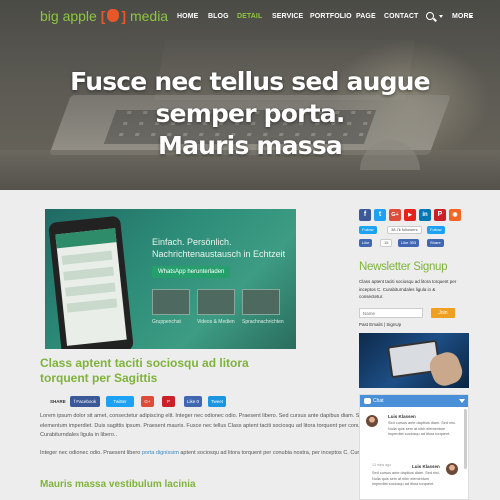 The width and height of the screenshot is (500, 500). What do you see at coordinates (217, 401) in the screenshot?
I see `tweet-button: Tweet` at bounding box center [217, 401].